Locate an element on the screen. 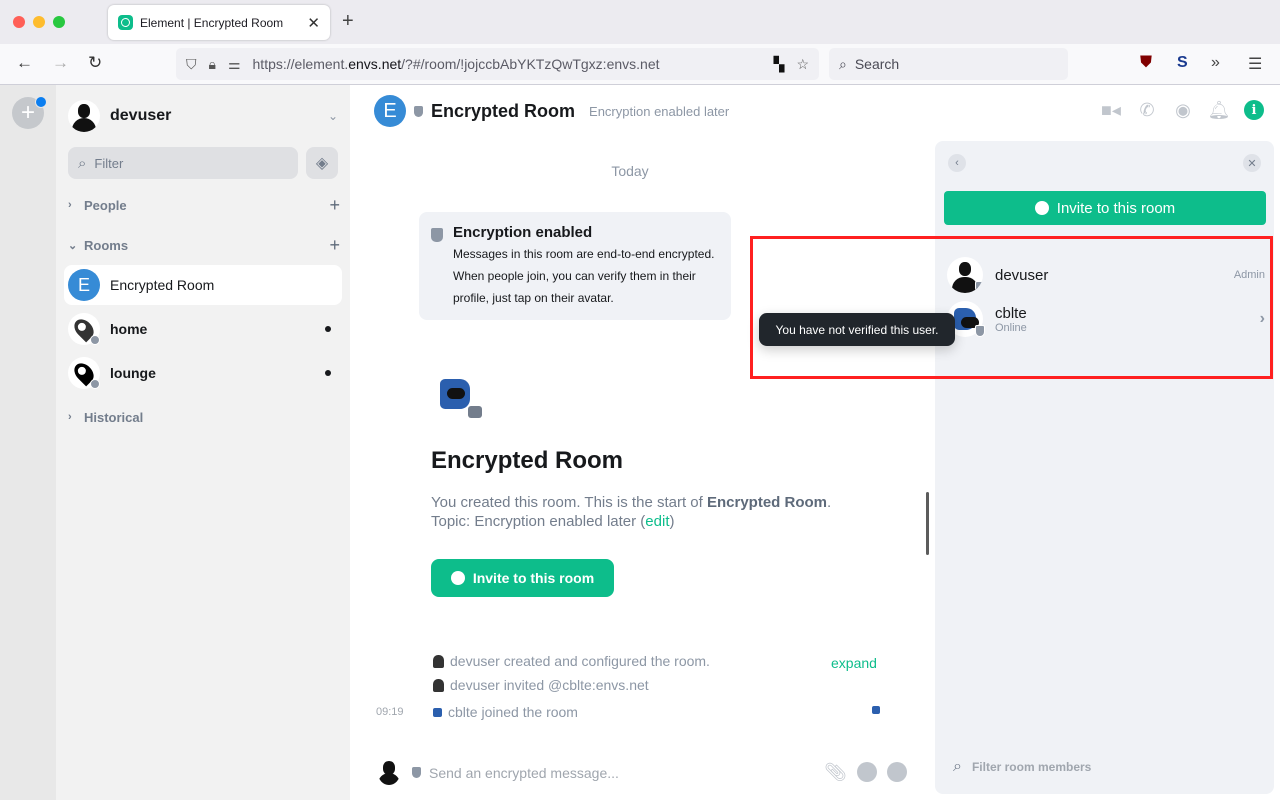  section-label: Rooms is located at coordinates (106, 245).